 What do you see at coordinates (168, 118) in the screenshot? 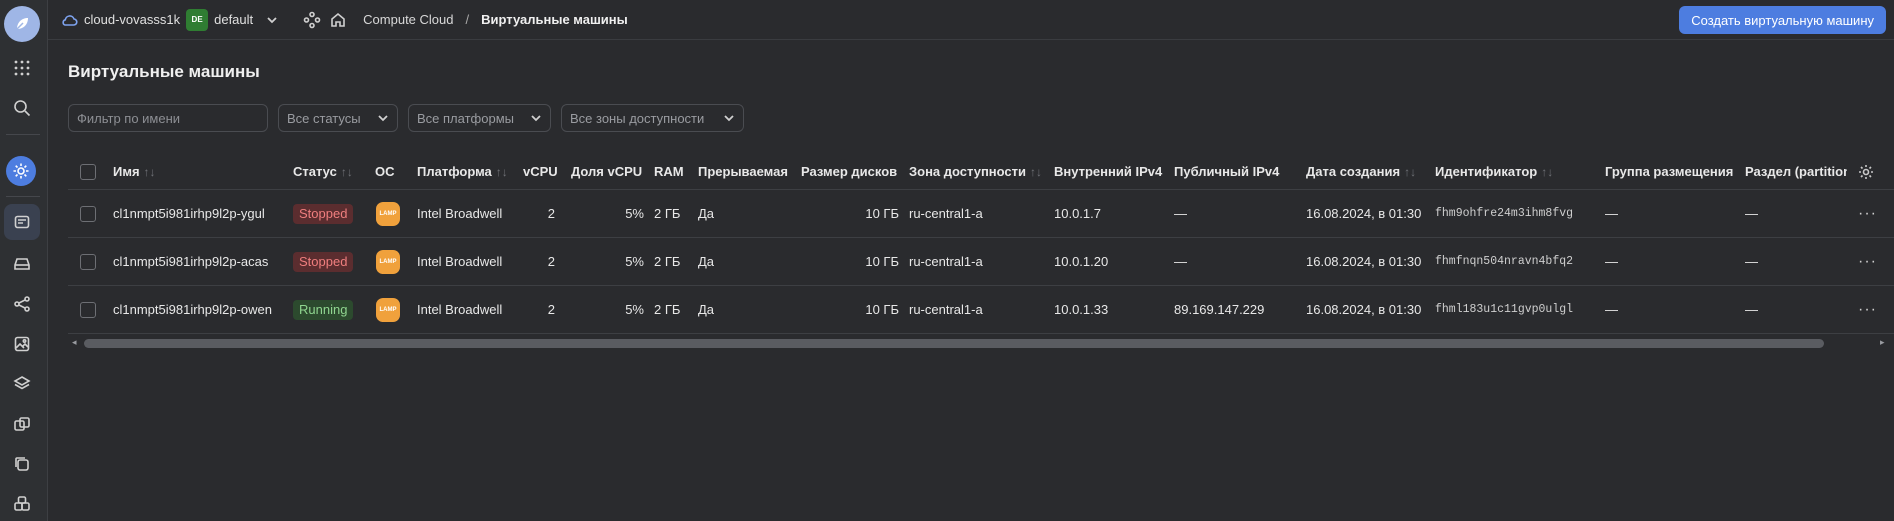
I see `name-filter-input: Фильтр по имени` at bounding box center [168, 118].